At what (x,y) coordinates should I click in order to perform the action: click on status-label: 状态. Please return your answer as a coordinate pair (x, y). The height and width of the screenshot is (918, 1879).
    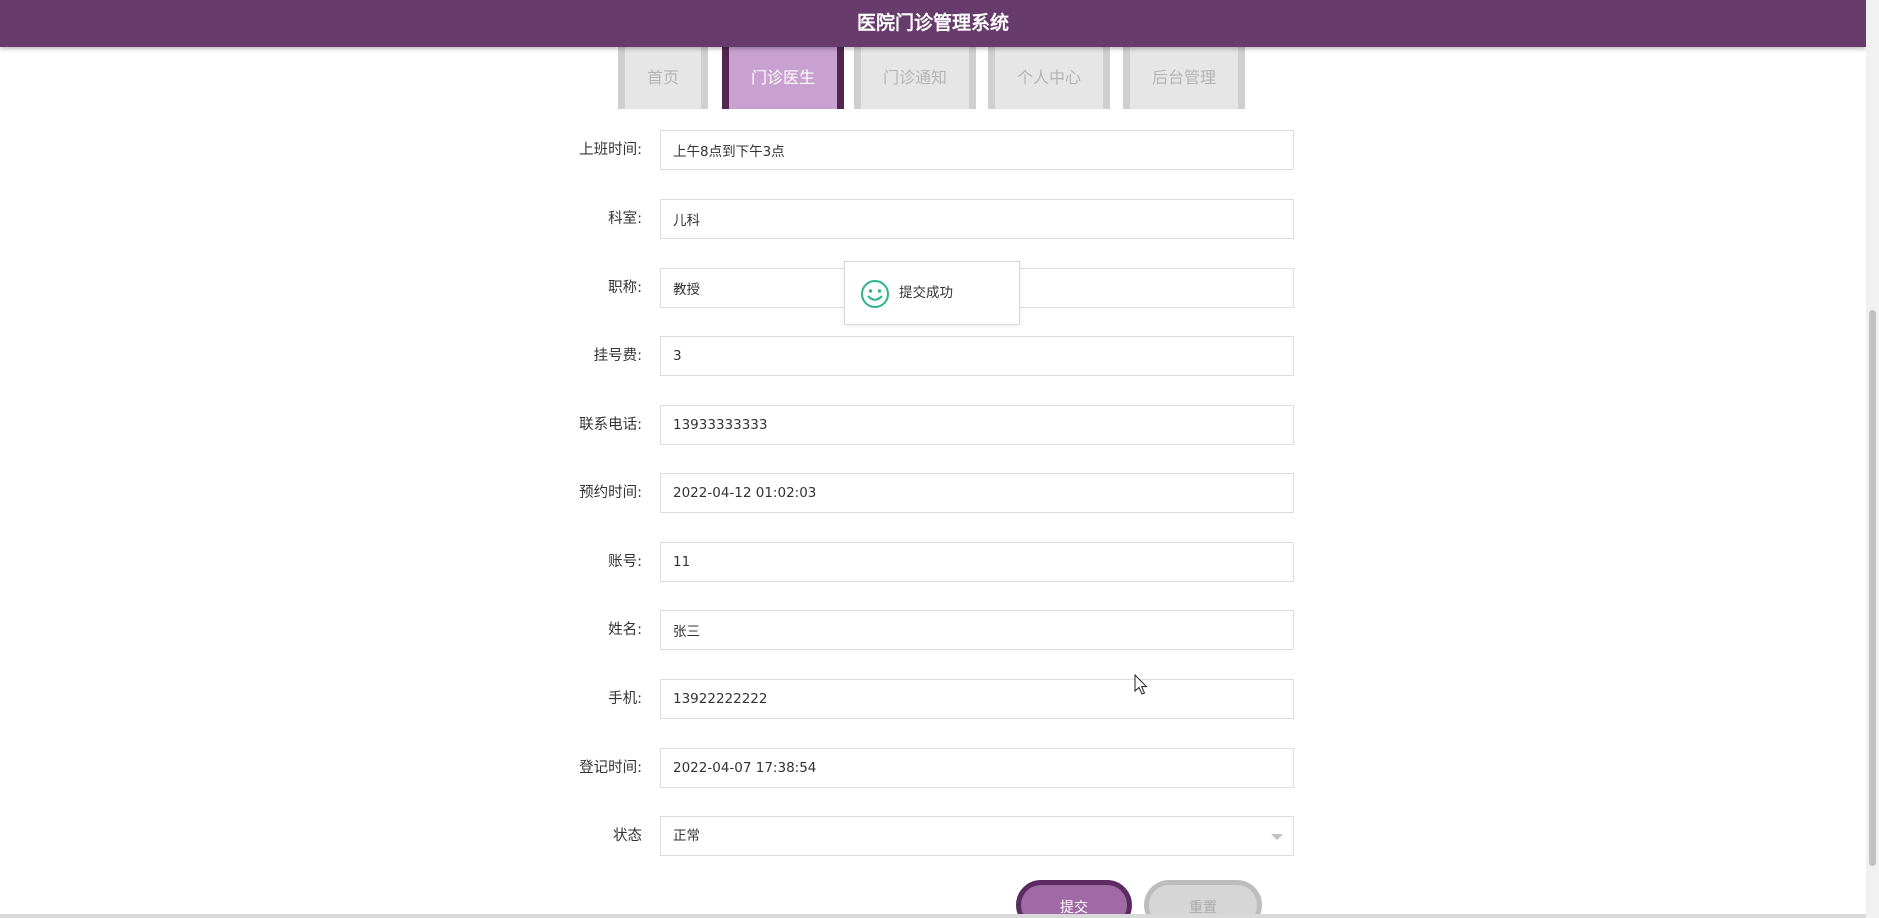
    Looking at the image, I should click on (627, 836).